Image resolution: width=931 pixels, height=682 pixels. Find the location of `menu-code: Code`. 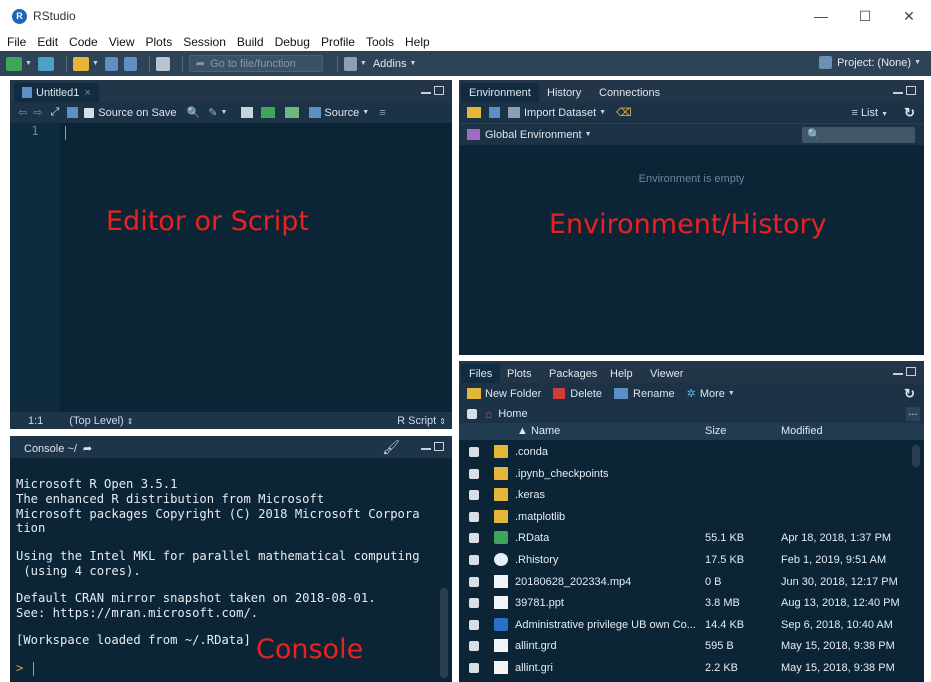

menu-code: Code is located at coordinates (83, 42).